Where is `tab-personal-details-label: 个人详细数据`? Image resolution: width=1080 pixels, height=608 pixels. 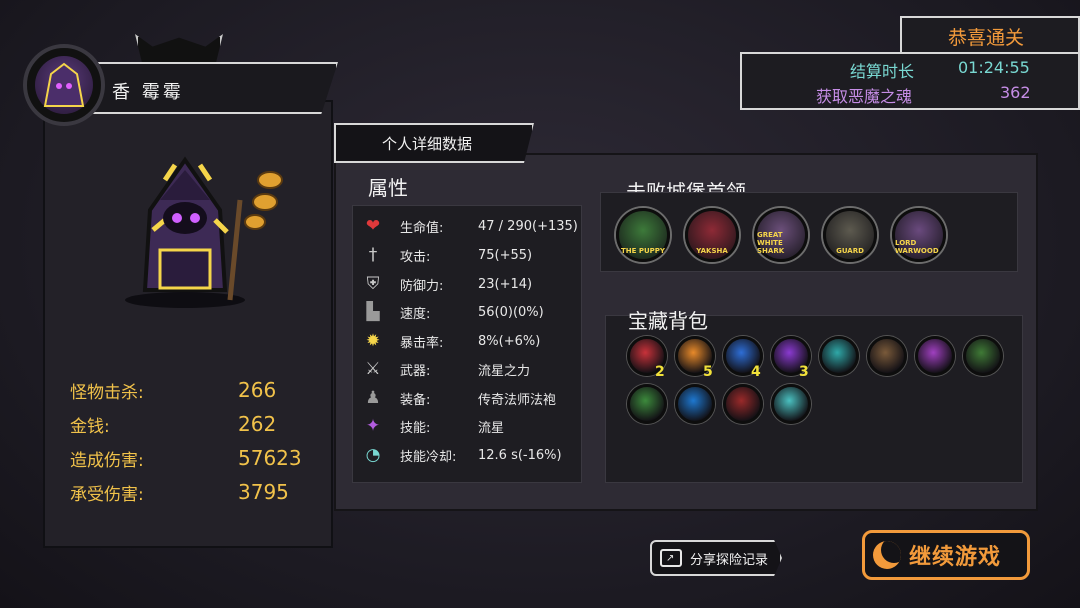 tab-personal-details-label: 个人详细数据 is located at coordinates (427, 144).